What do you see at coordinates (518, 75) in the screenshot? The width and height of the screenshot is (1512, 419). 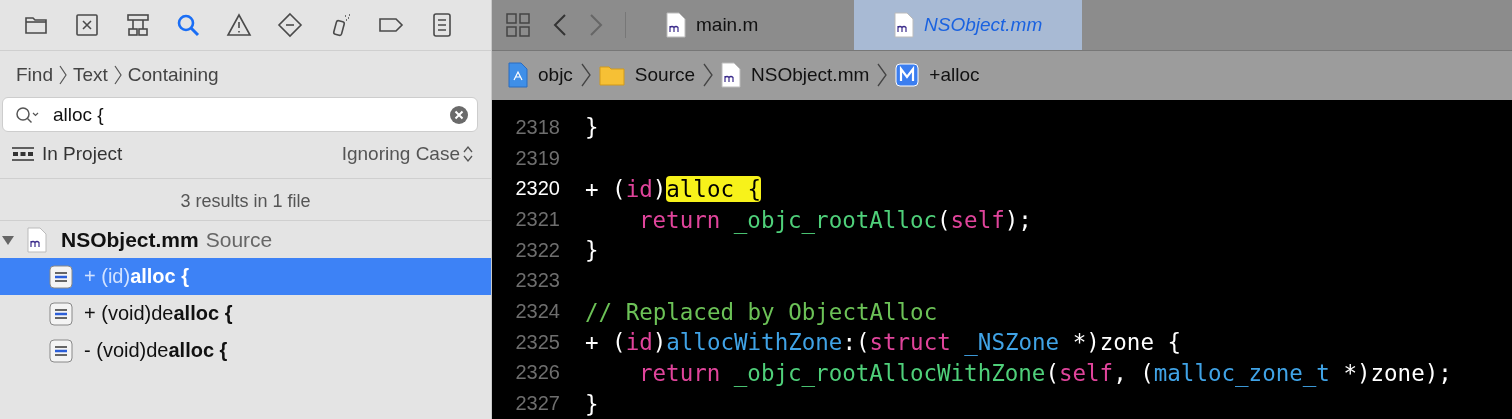 I see `project-icon` at bounding box center [518, 75].